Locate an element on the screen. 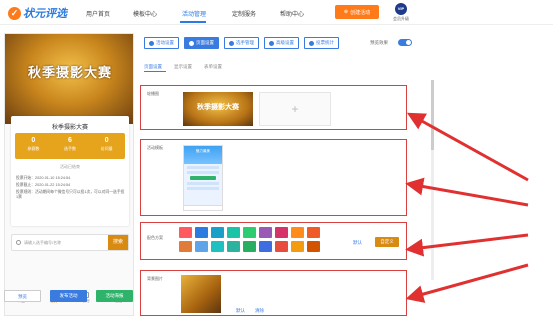 The width and height of the screenshot is (553, 320). arrow-to-color is located at coordinates (467, 245).